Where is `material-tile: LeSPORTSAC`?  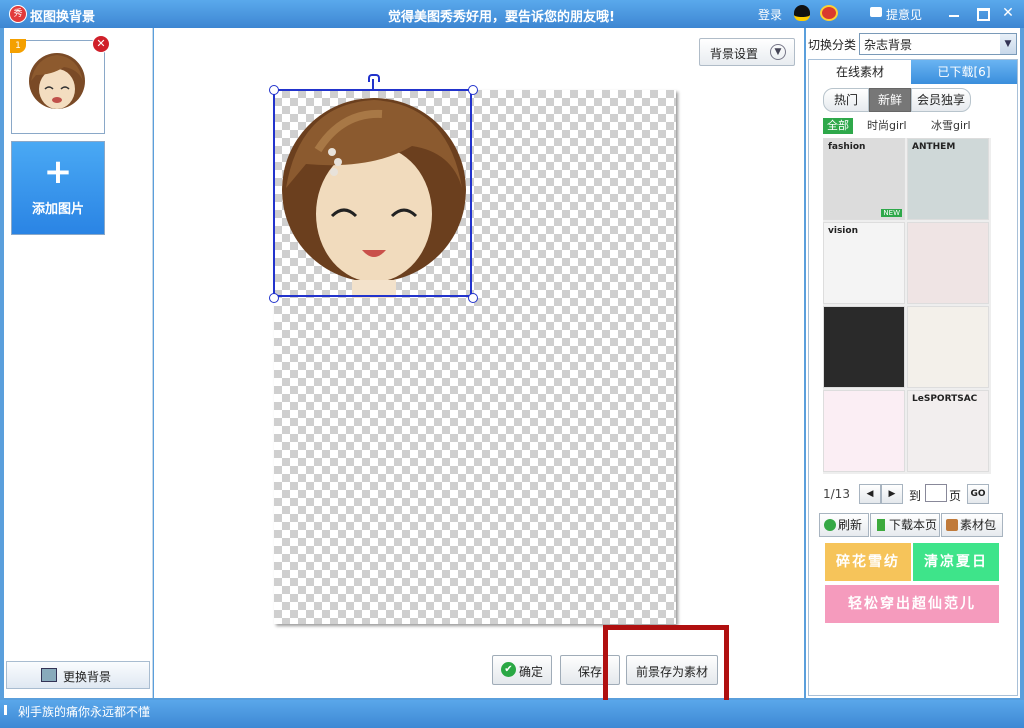 material-tile: LeSPORTSAC is located at coordinates (948, 431).